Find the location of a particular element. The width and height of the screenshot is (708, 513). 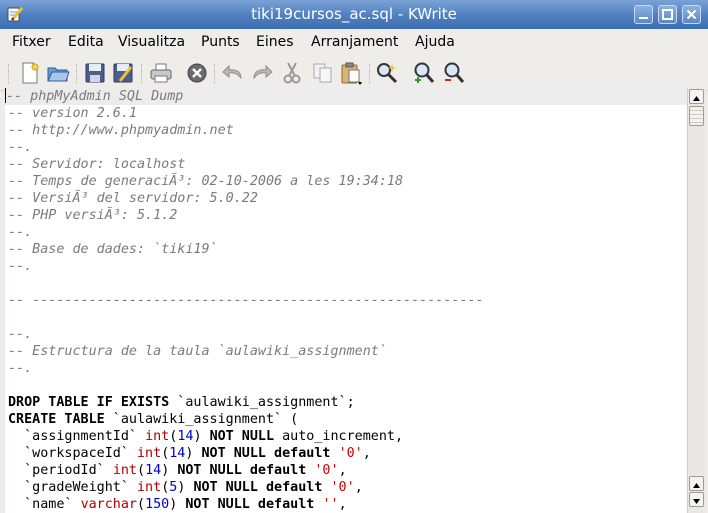

copy-icon is located at coordinates (322, 73).